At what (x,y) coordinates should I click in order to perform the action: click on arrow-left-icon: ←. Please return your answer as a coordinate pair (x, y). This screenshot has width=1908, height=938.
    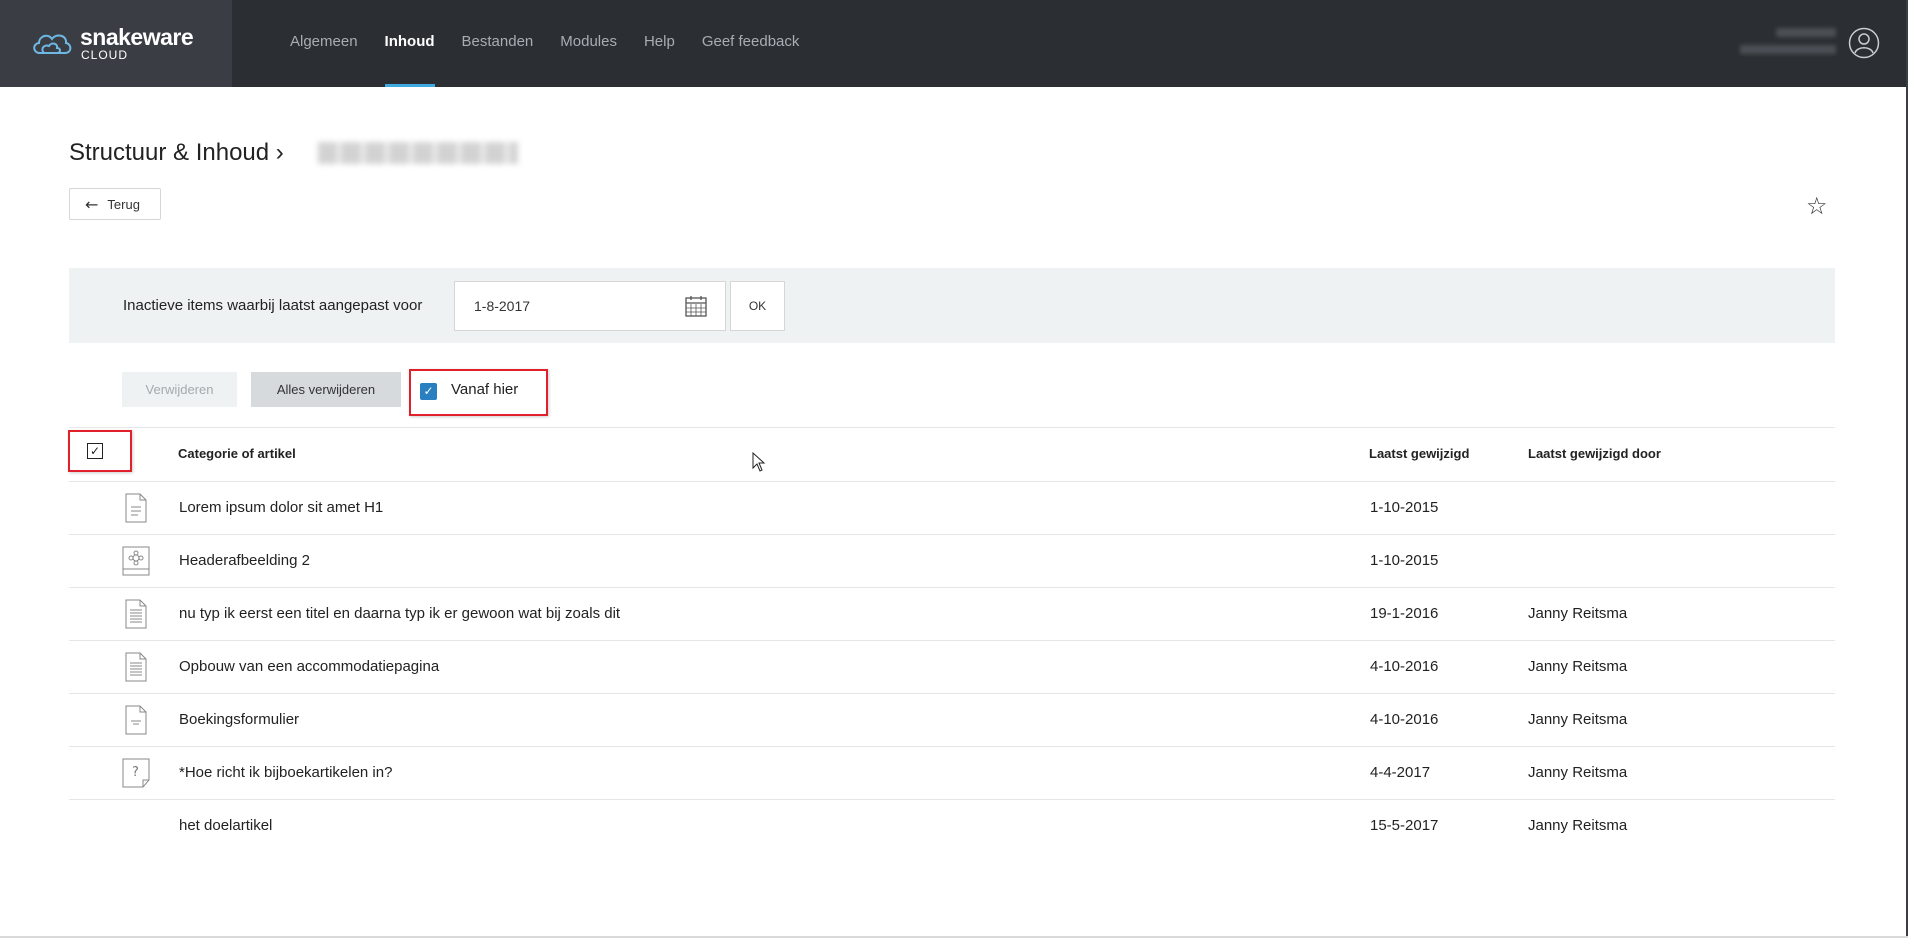
    Looking at the image, I should click on (92, 204).